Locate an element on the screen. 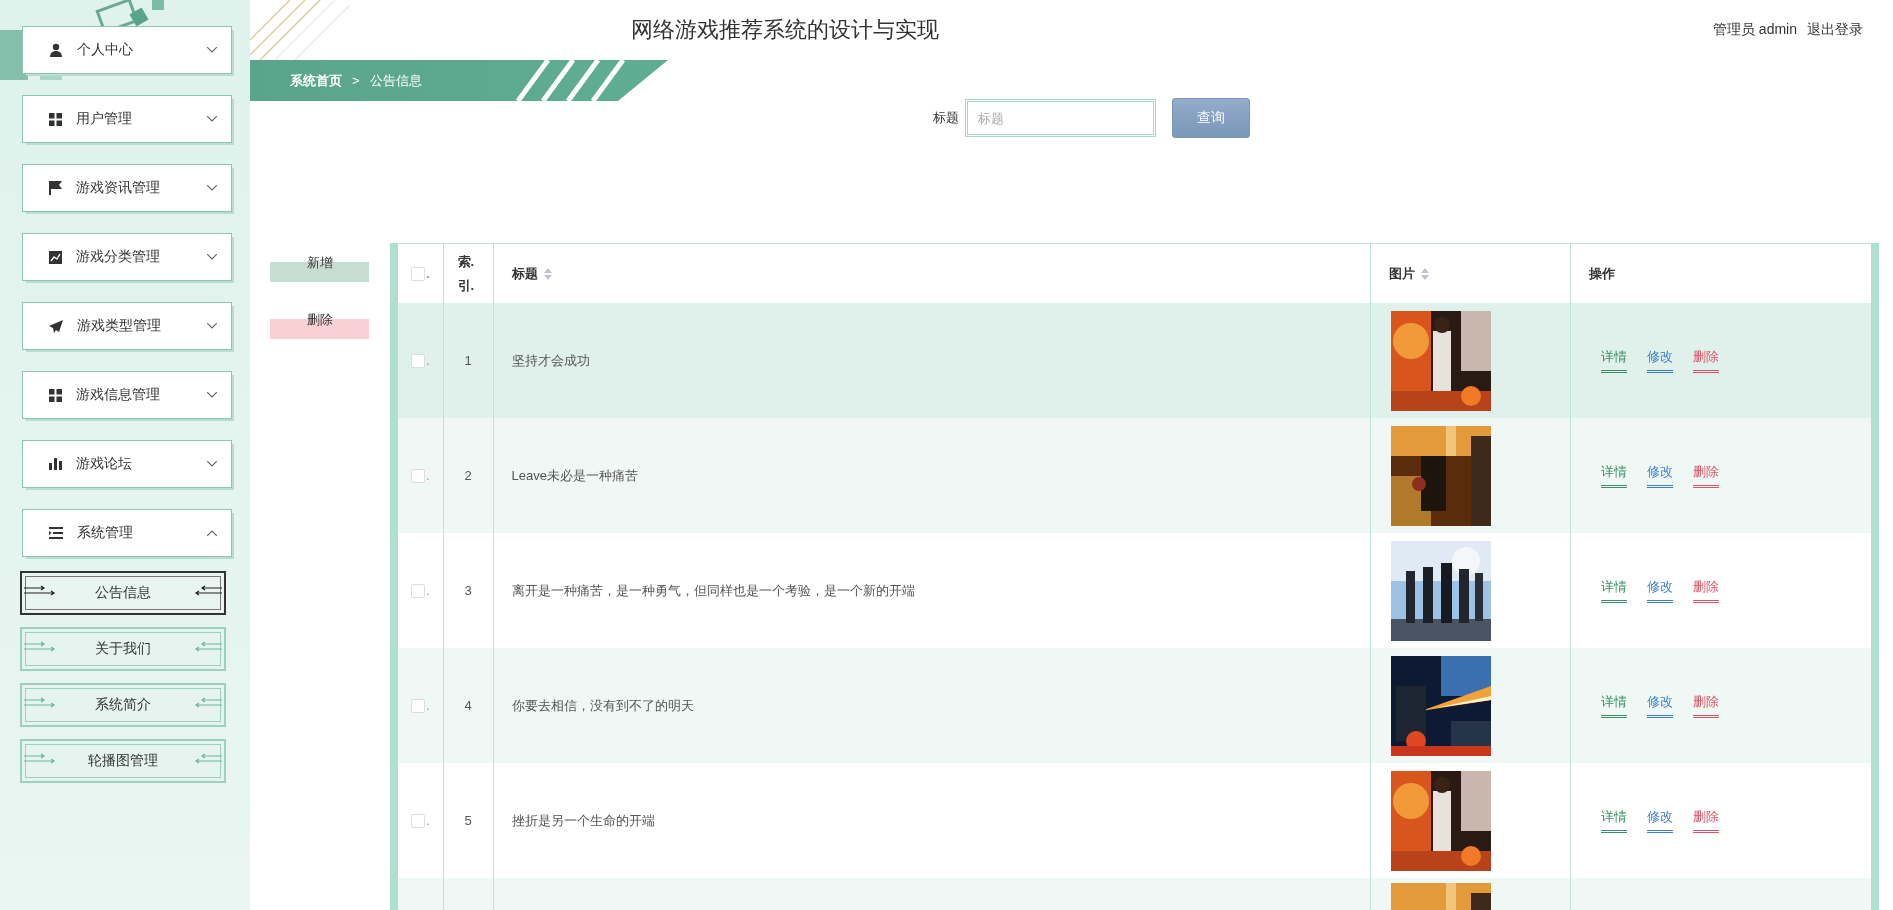 The image size is (1893, 910). index-cell-text: 1 is located at coordinates (468, 360).